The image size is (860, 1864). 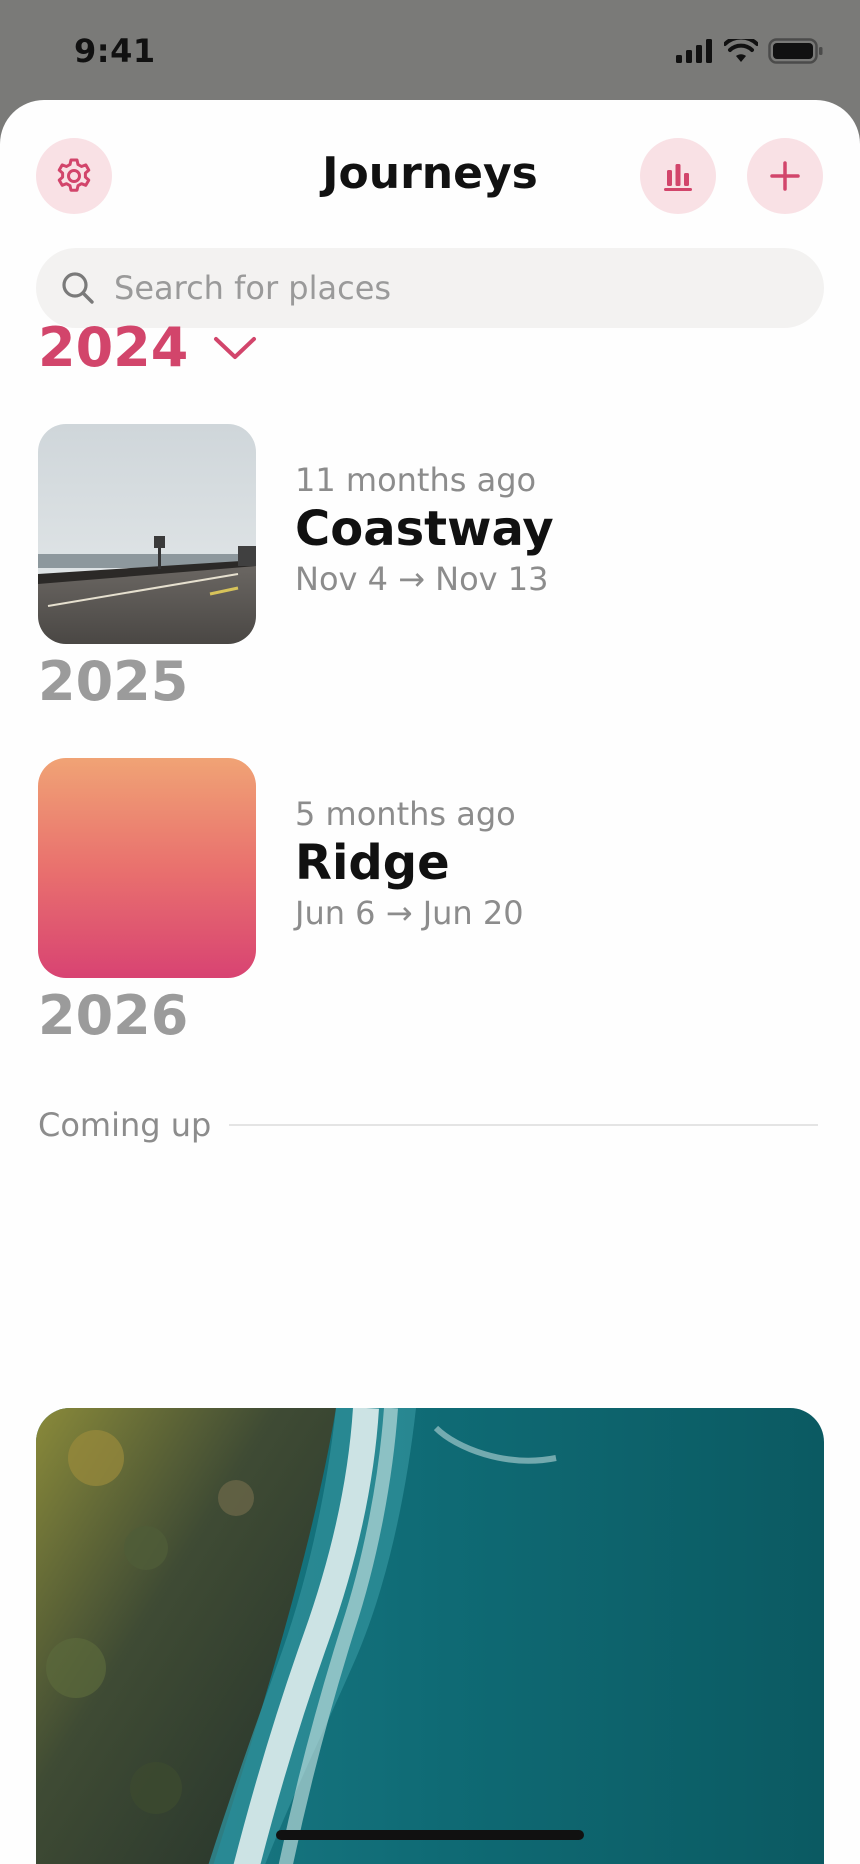 I want to click on divider-line, so click(x=523, y=1125).